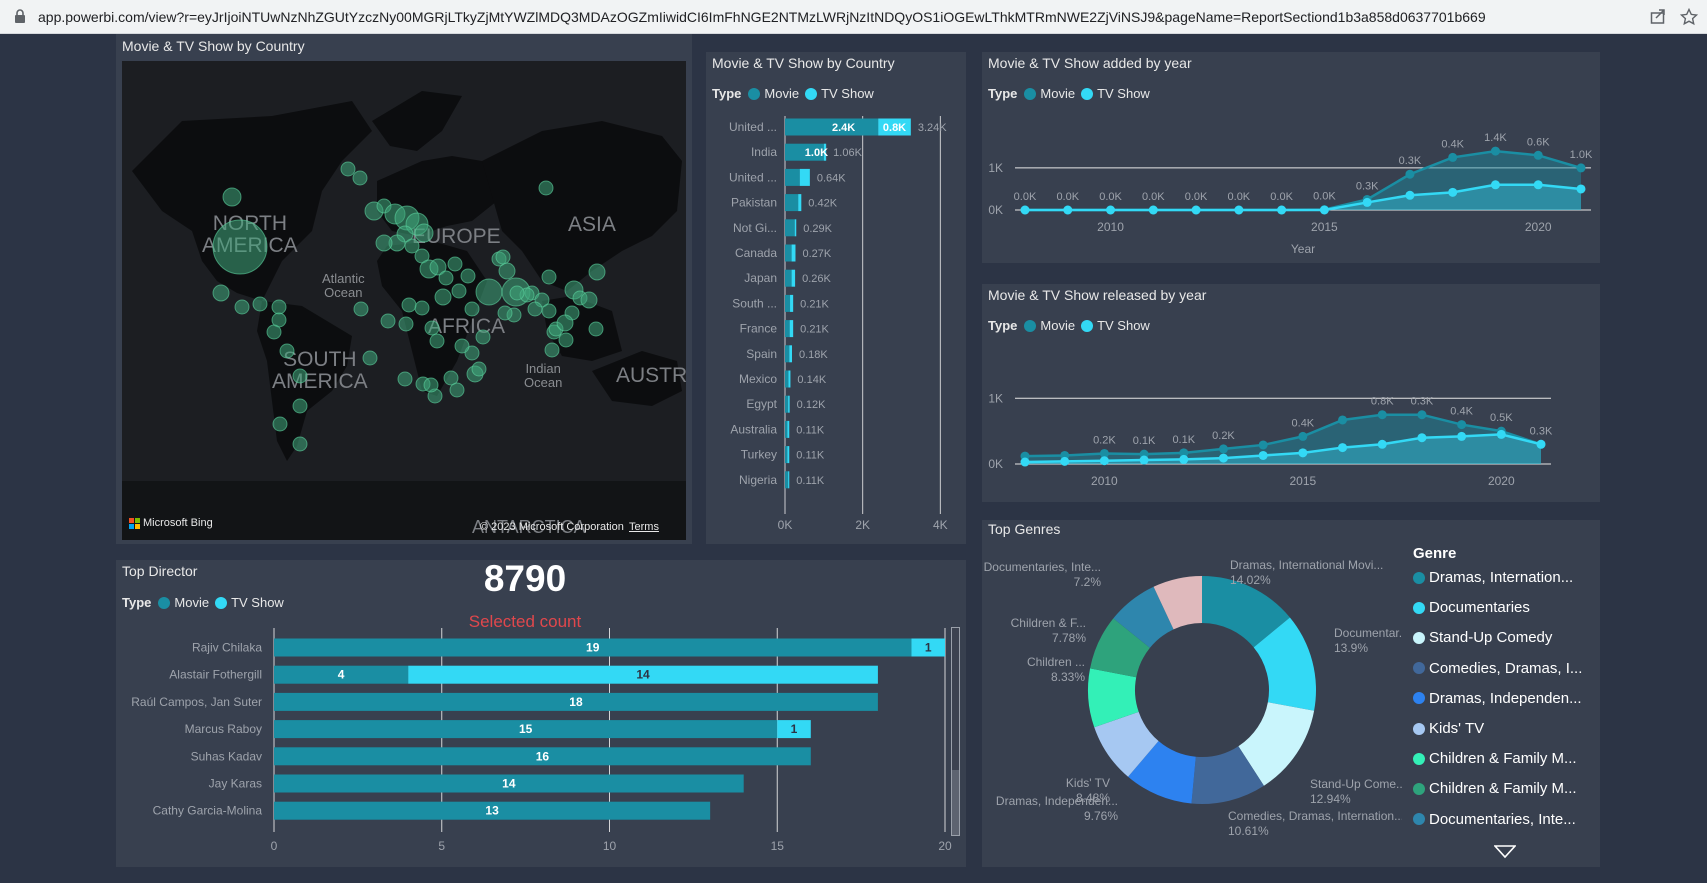 The width and height of the screenshot is (1707, 883). I want to click on slice-percent: 14.02%, so click(1250, 580).